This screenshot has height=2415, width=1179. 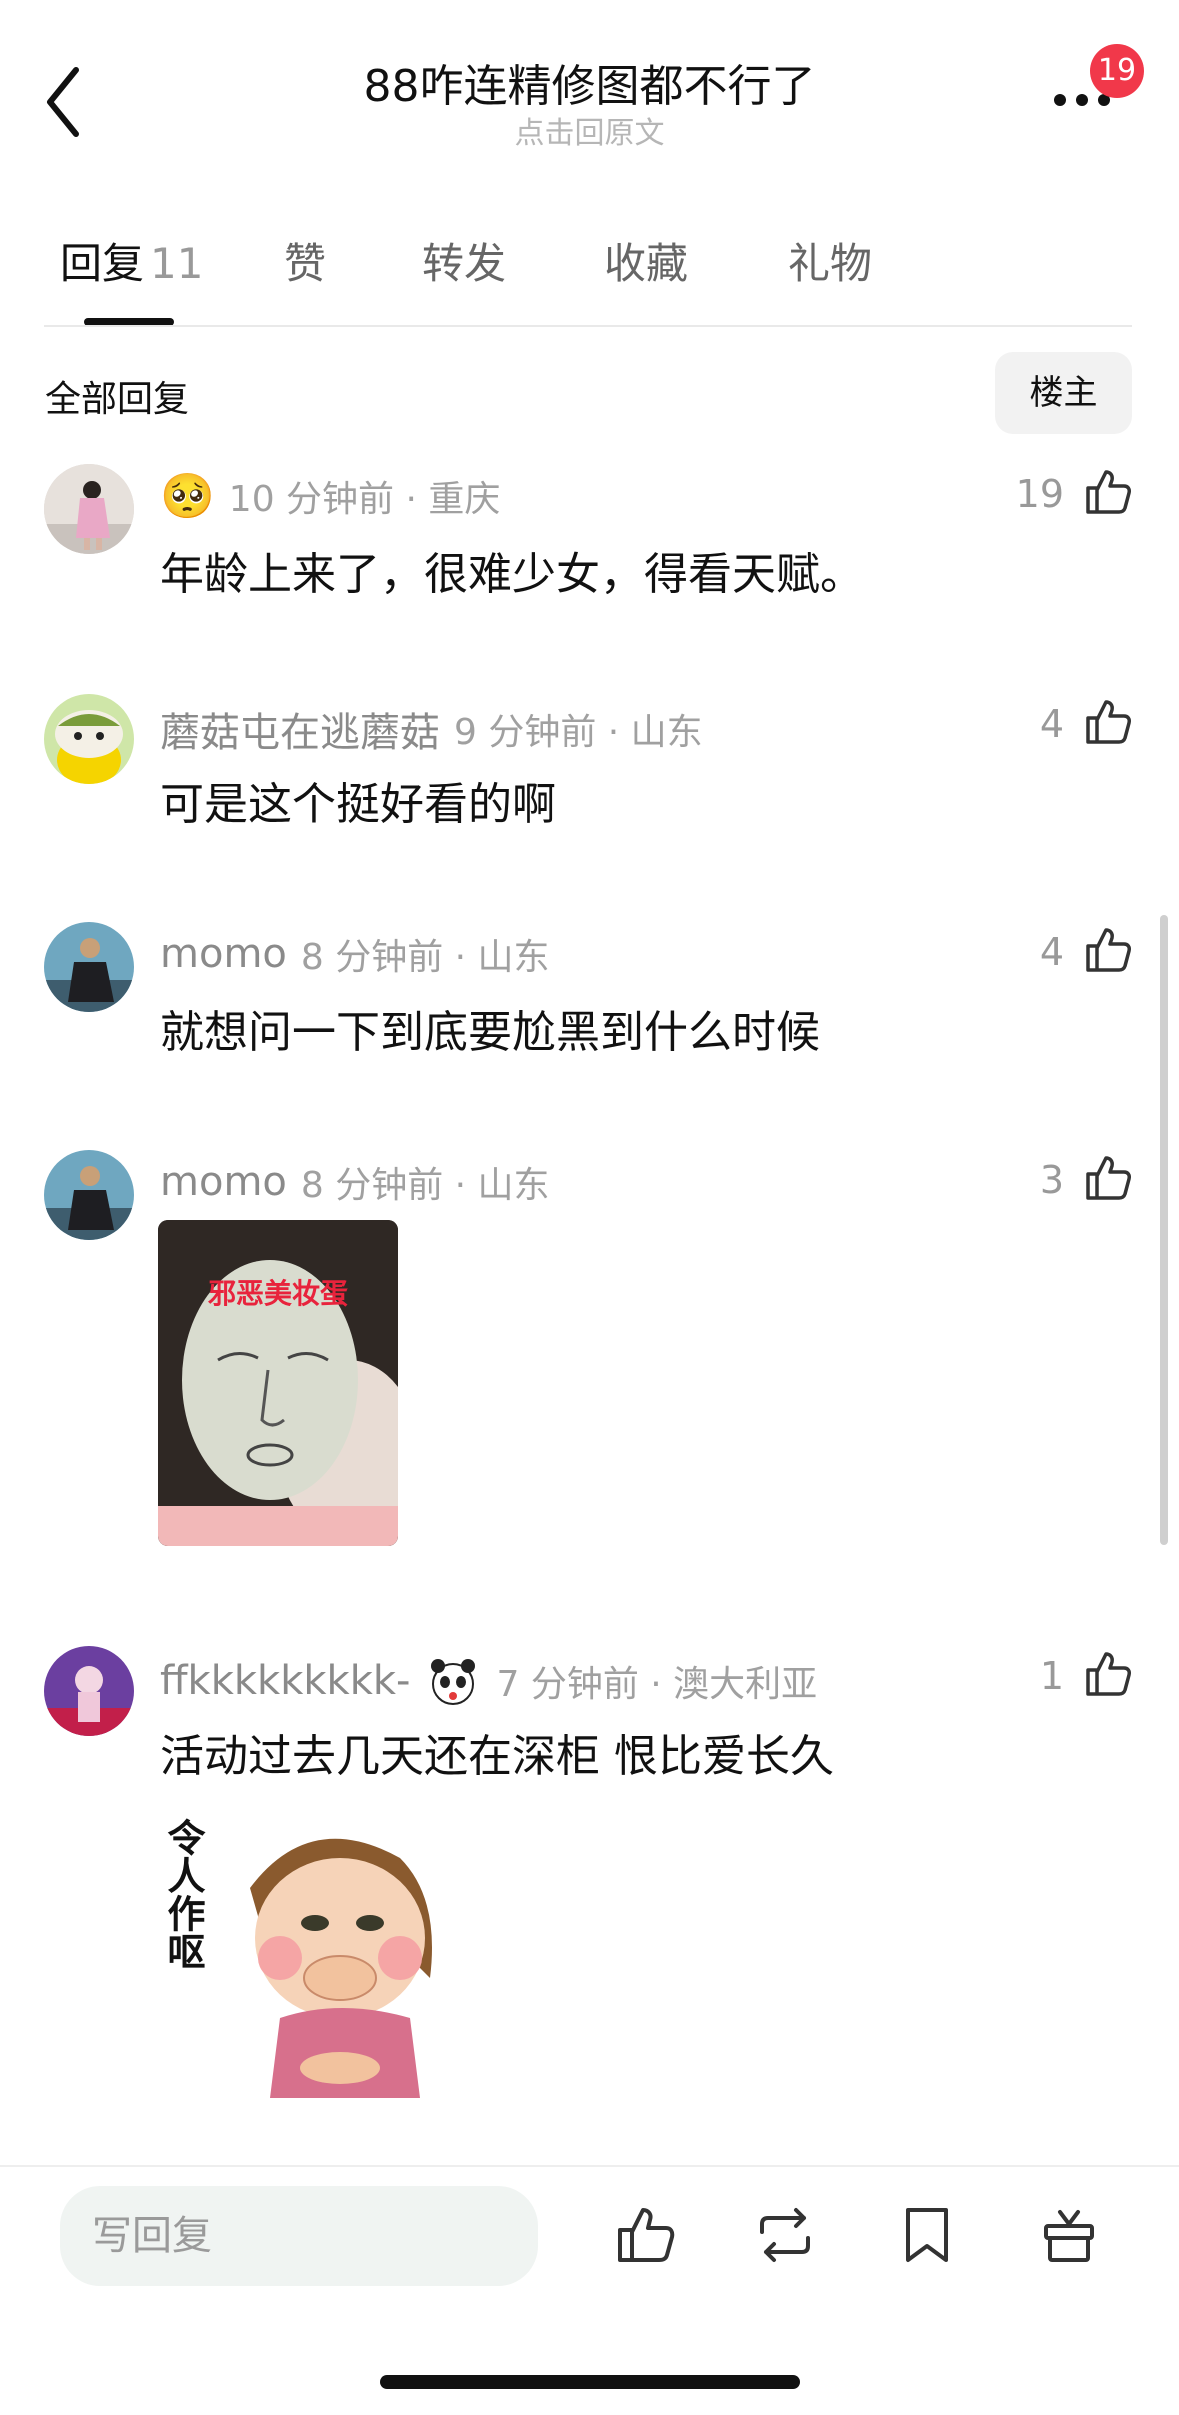 What do you see at coordinates (590, 2382) in the screenshot?
I see `home-indicator` at bounding box center [590, 2382].